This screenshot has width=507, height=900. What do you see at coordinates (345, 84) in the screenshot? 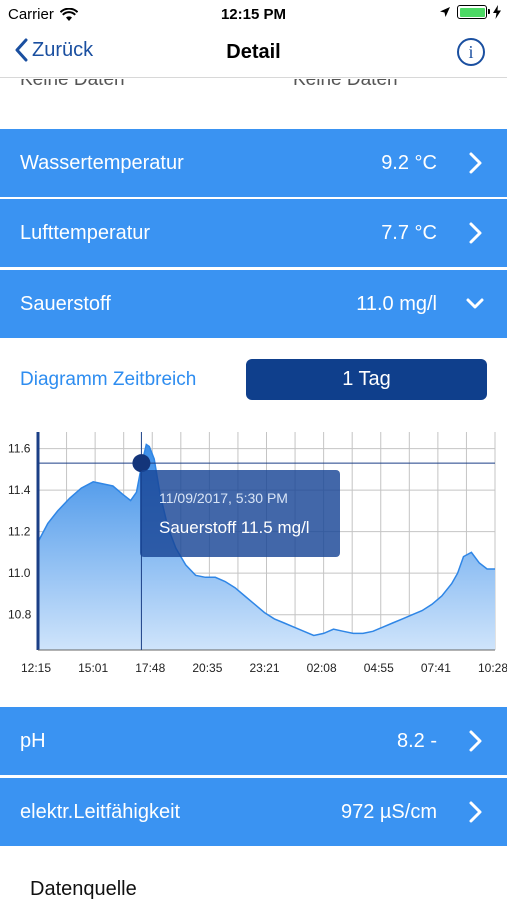
I see `clipped-row-right: Keine Daten` at bounding box center [345, 84].